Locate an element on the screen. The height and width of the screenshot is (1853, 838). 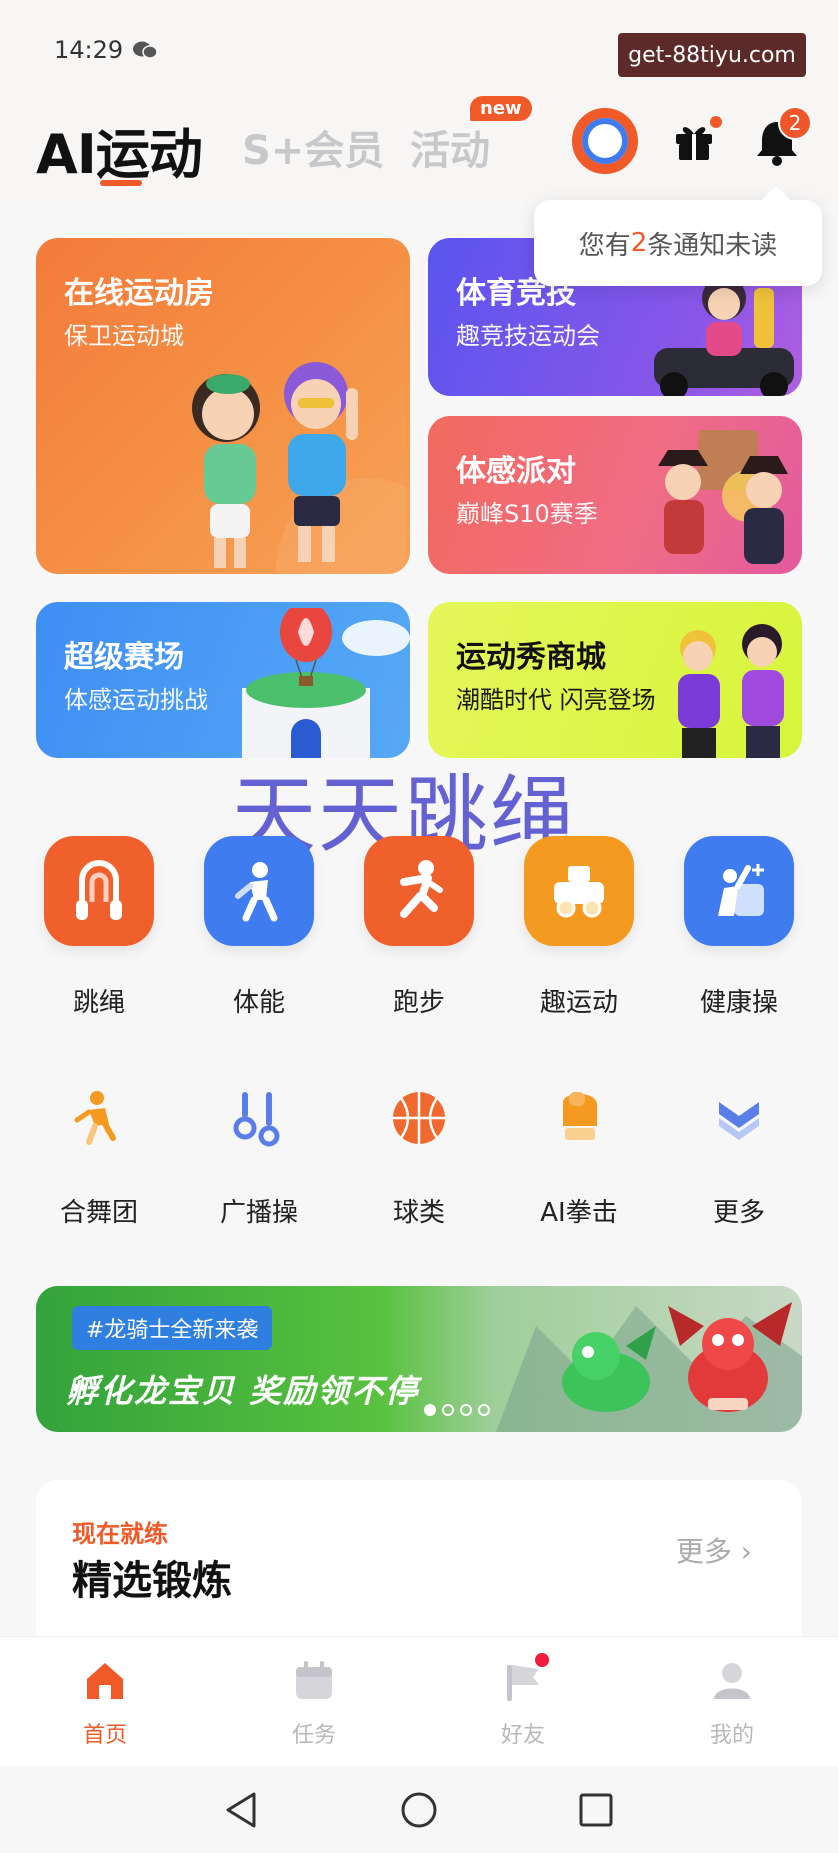
tab-label: 首页 is located at coordinates (104, 1735).